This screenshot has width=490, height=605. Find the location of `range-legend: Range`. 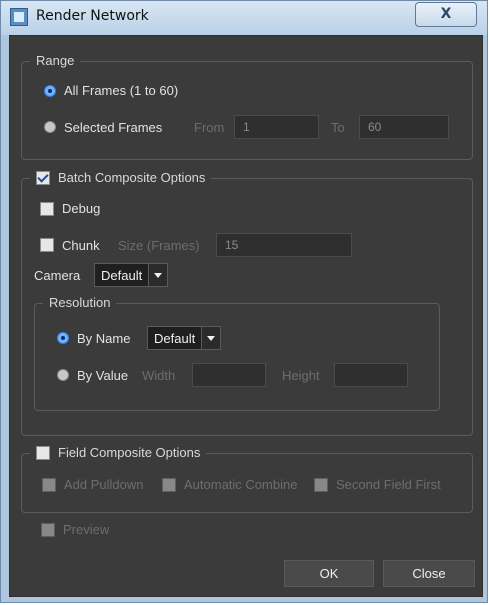

range-legend: Range is located at coordinates (55, 60).